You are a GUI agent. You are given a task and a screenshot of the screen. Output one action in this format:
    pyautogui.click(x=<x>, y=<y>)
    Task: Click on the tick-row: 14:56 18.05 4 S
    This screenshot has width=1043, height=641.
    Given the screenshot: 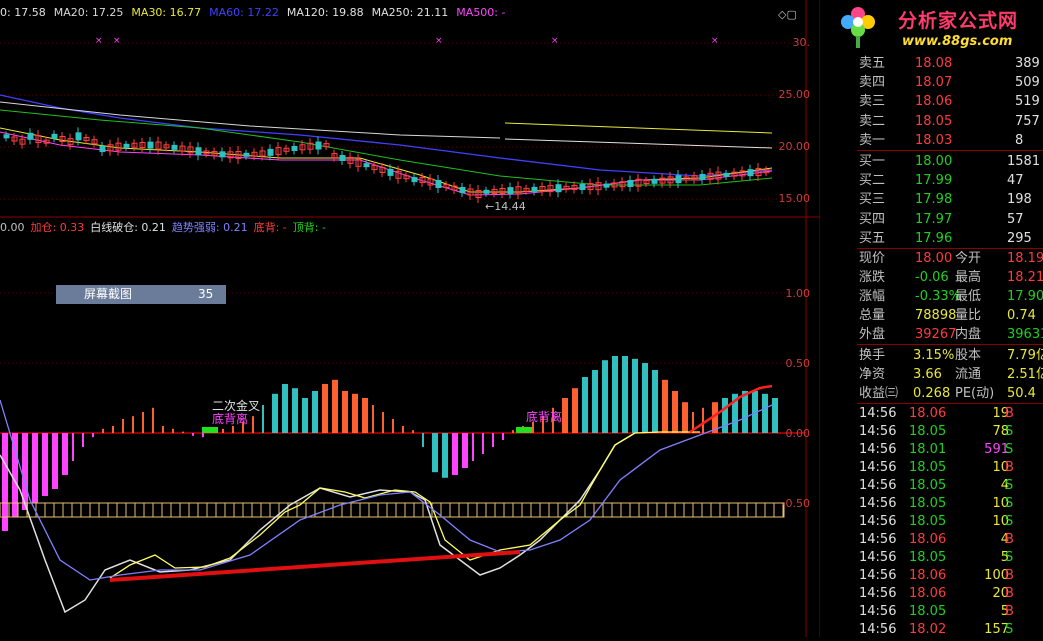 What is the action you would take?
    pyautogui.click(x=950, y=486)
    